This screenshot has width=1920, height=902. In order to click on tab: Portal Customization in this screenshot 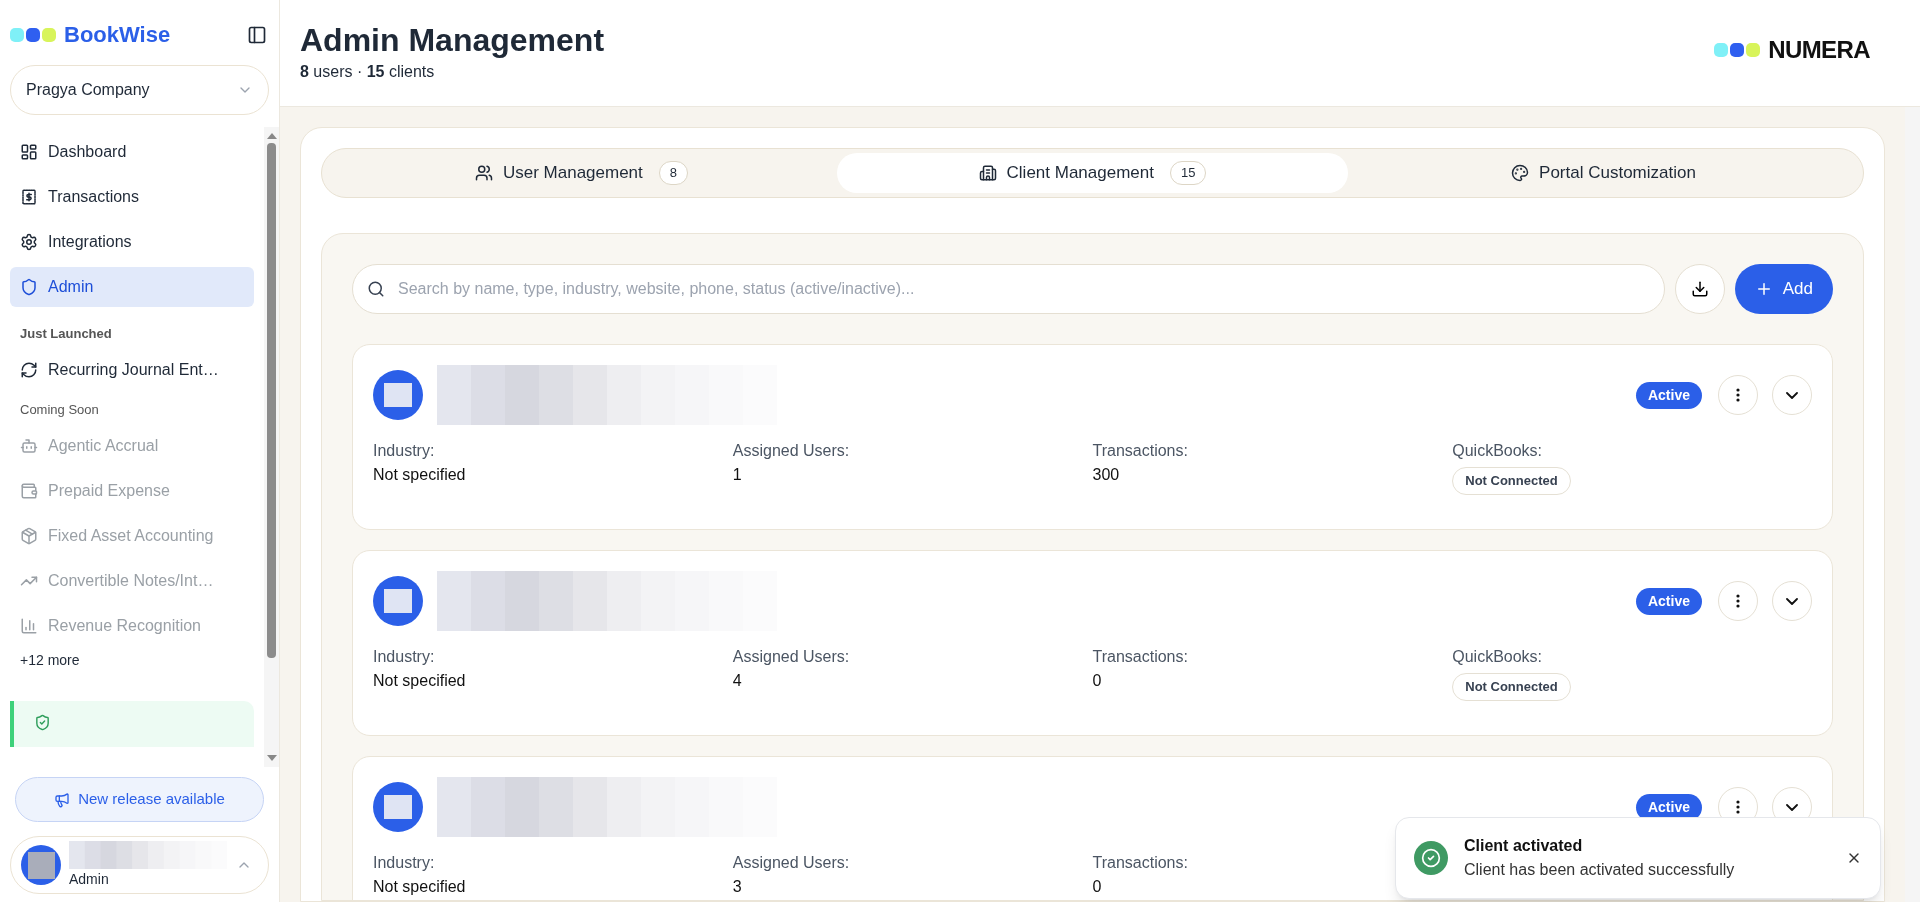, I will do `click(1603, 173)`.